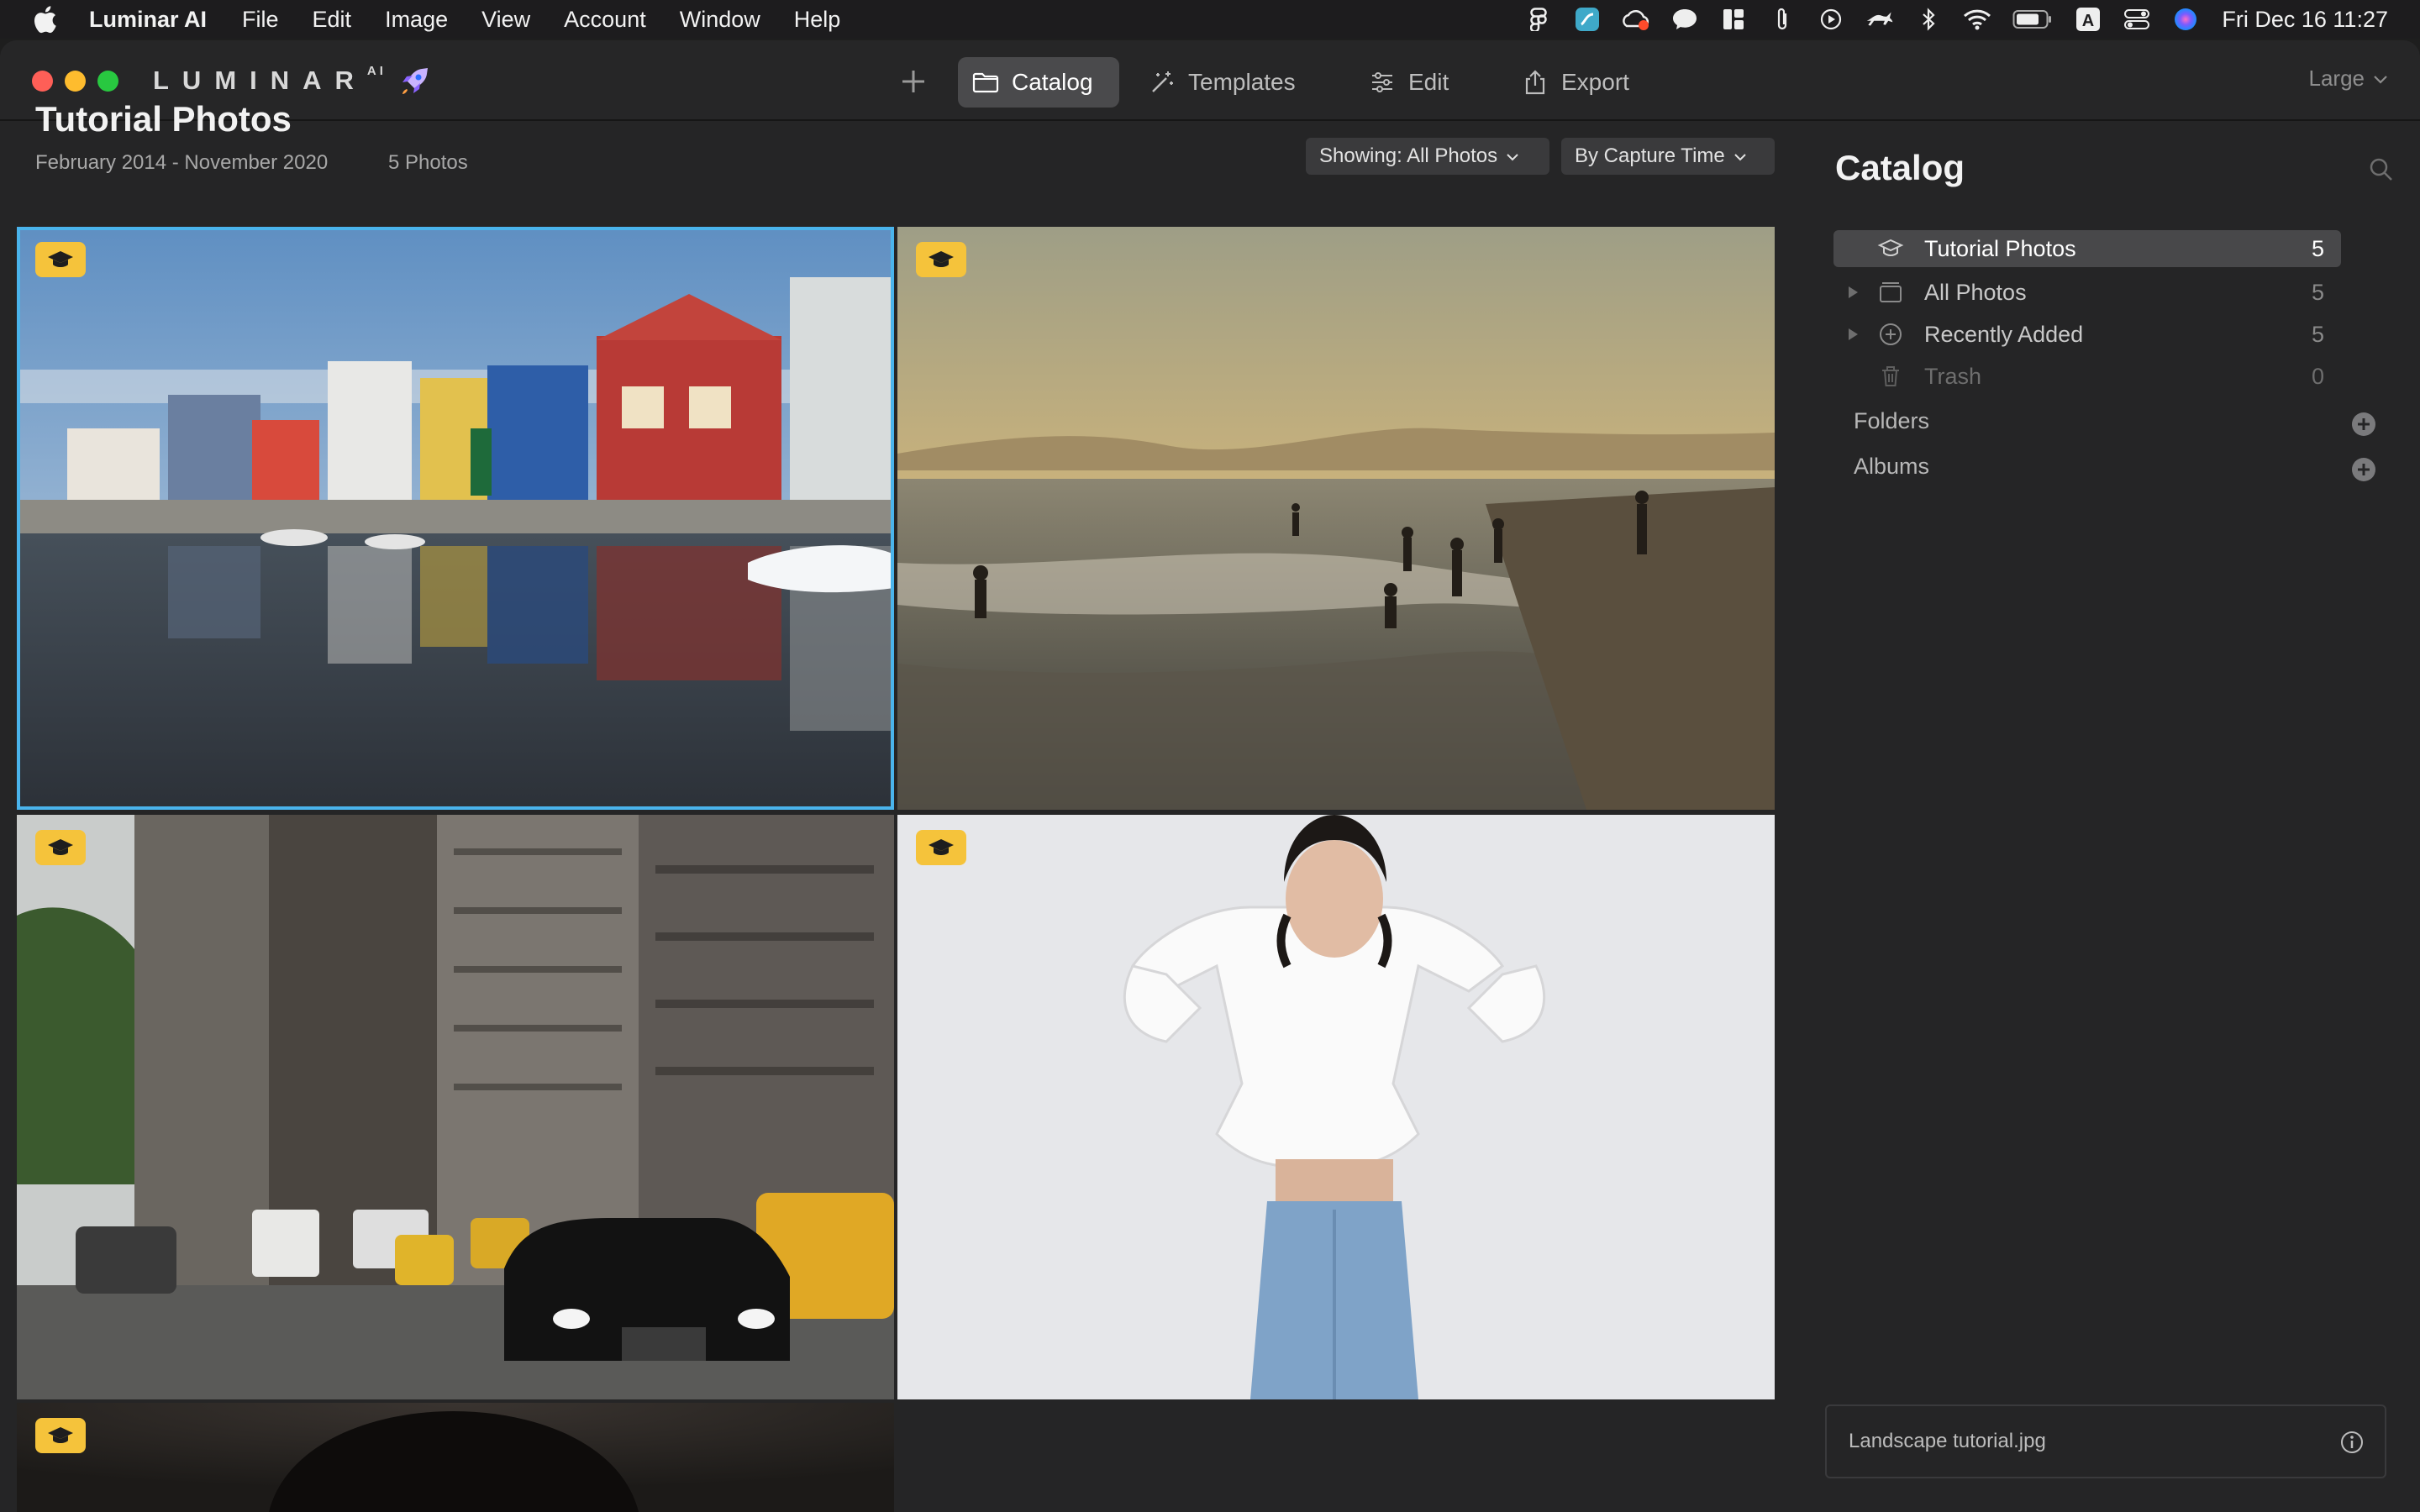  What do you see at coordinates (261, 20) in the screenshot?
I see `menu-file: File` at bounding box center [261, 20].